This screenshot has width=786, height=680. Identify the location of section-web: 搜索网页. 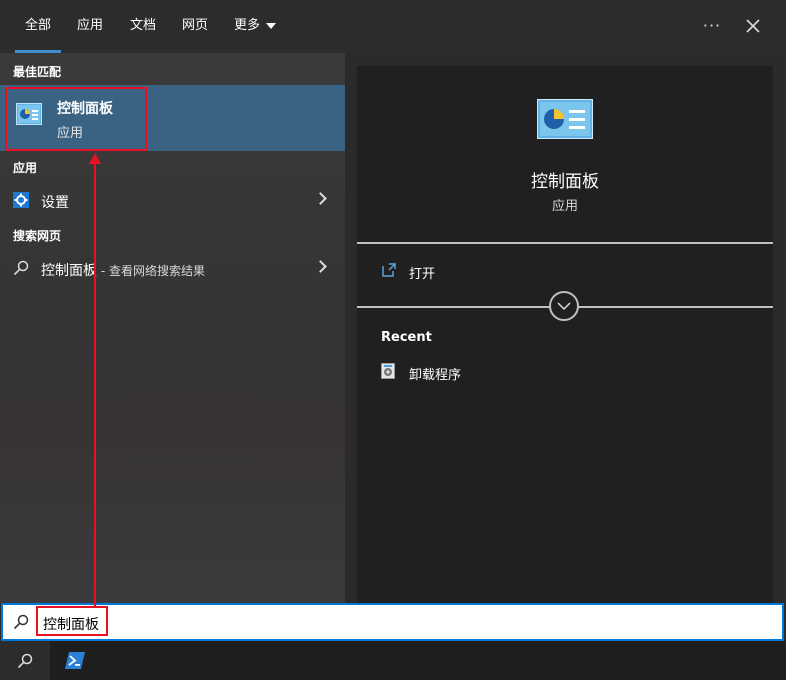
(37, 236).